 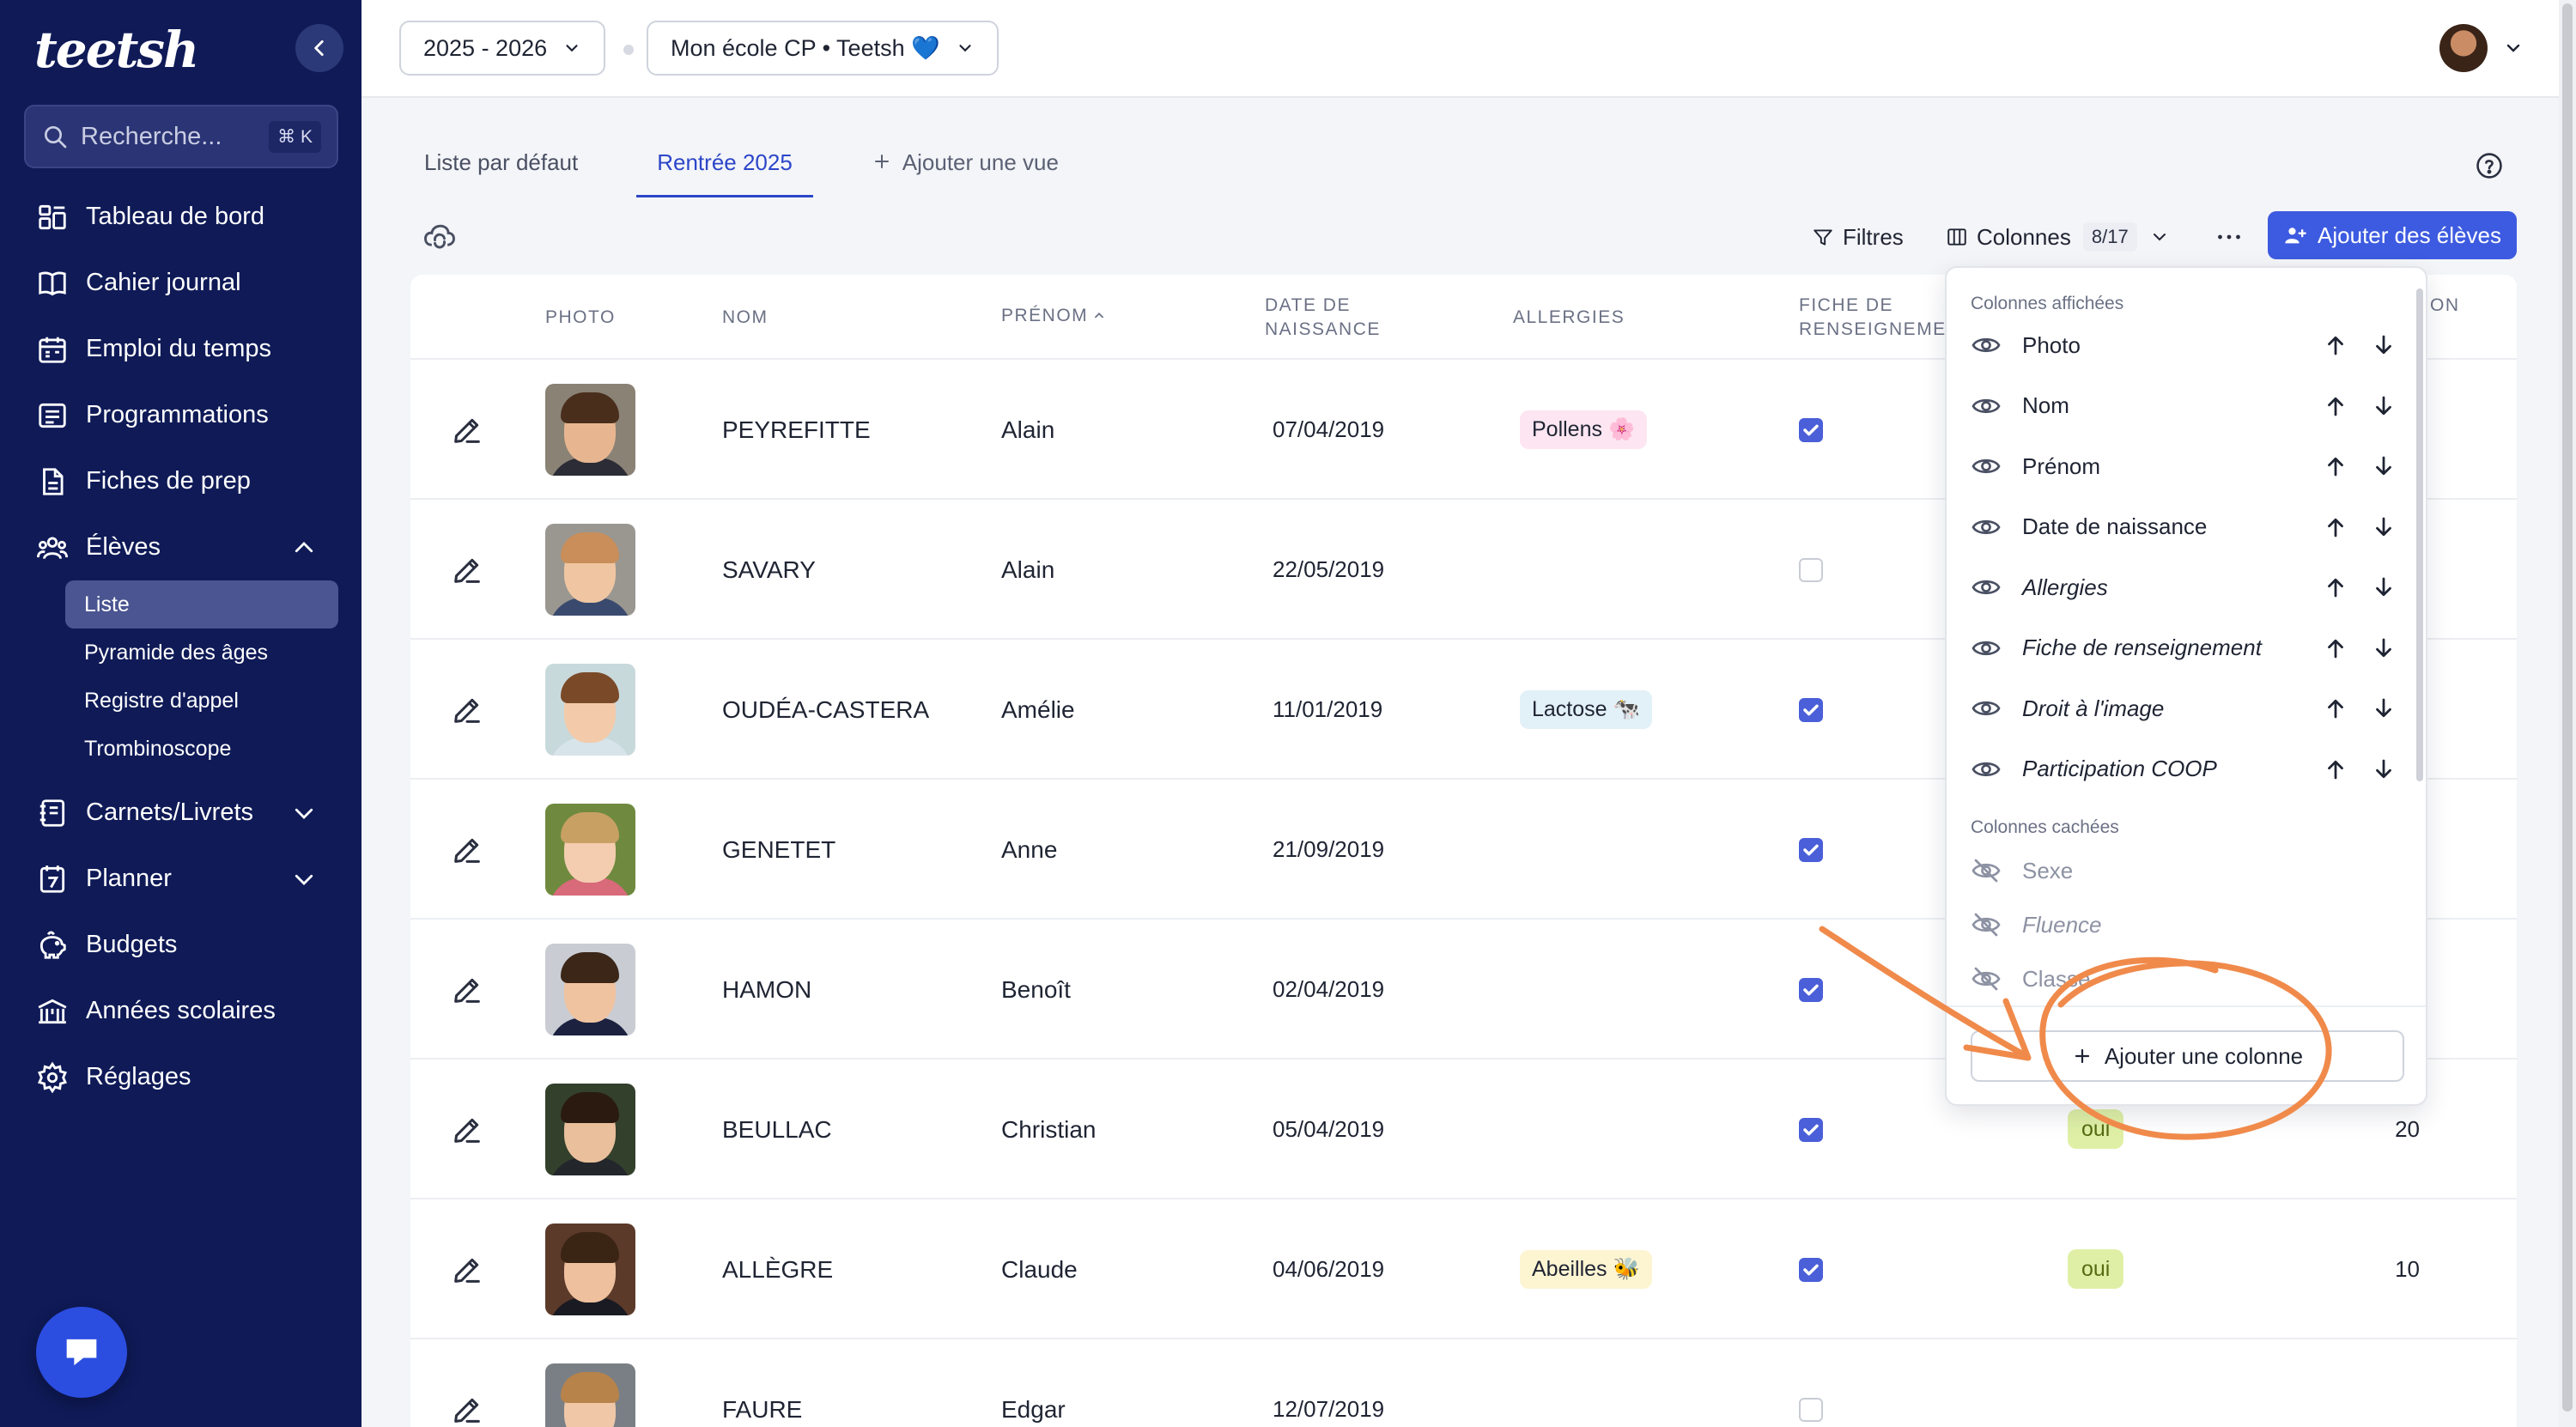 What do you see at coordinates (1053, 316) in the screenshot?
I see `header-prenom: PRÉNOM` at bounding box center [1053, 316].